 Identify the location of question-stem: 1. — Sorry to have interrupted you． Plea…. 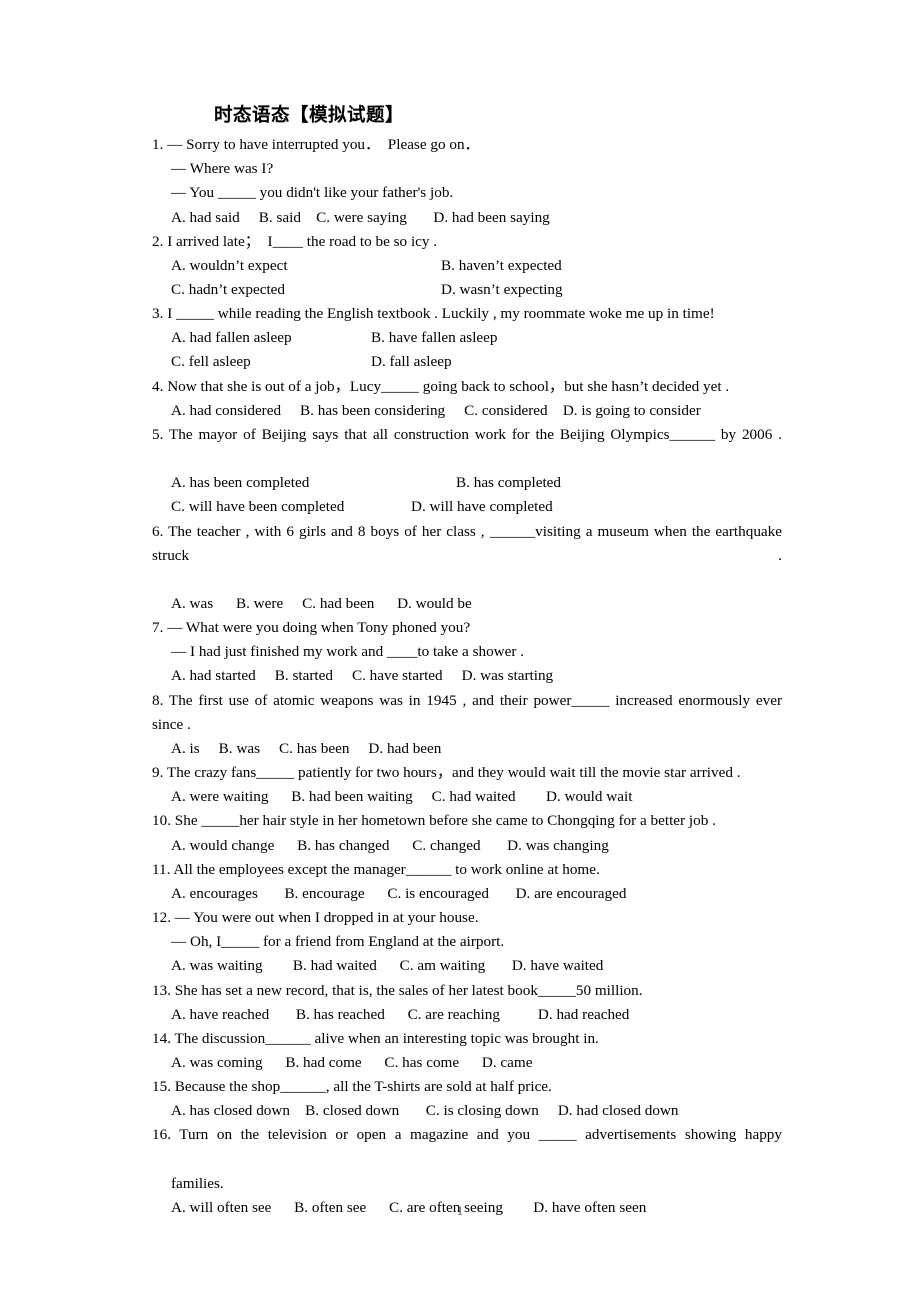
(316, 145).